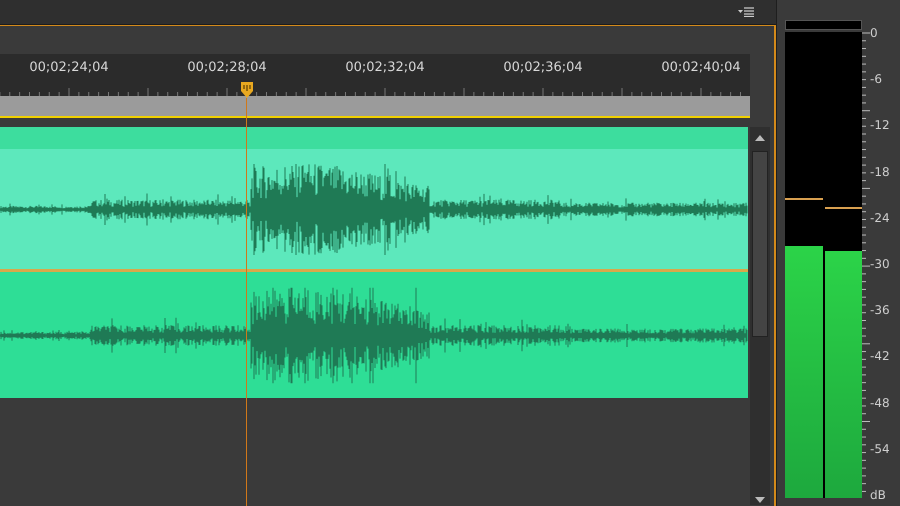  What do you see at coordinates (880, 125) in the screenshot?
I see `meter-scale-label: -12` at bounding box center [880, 125].